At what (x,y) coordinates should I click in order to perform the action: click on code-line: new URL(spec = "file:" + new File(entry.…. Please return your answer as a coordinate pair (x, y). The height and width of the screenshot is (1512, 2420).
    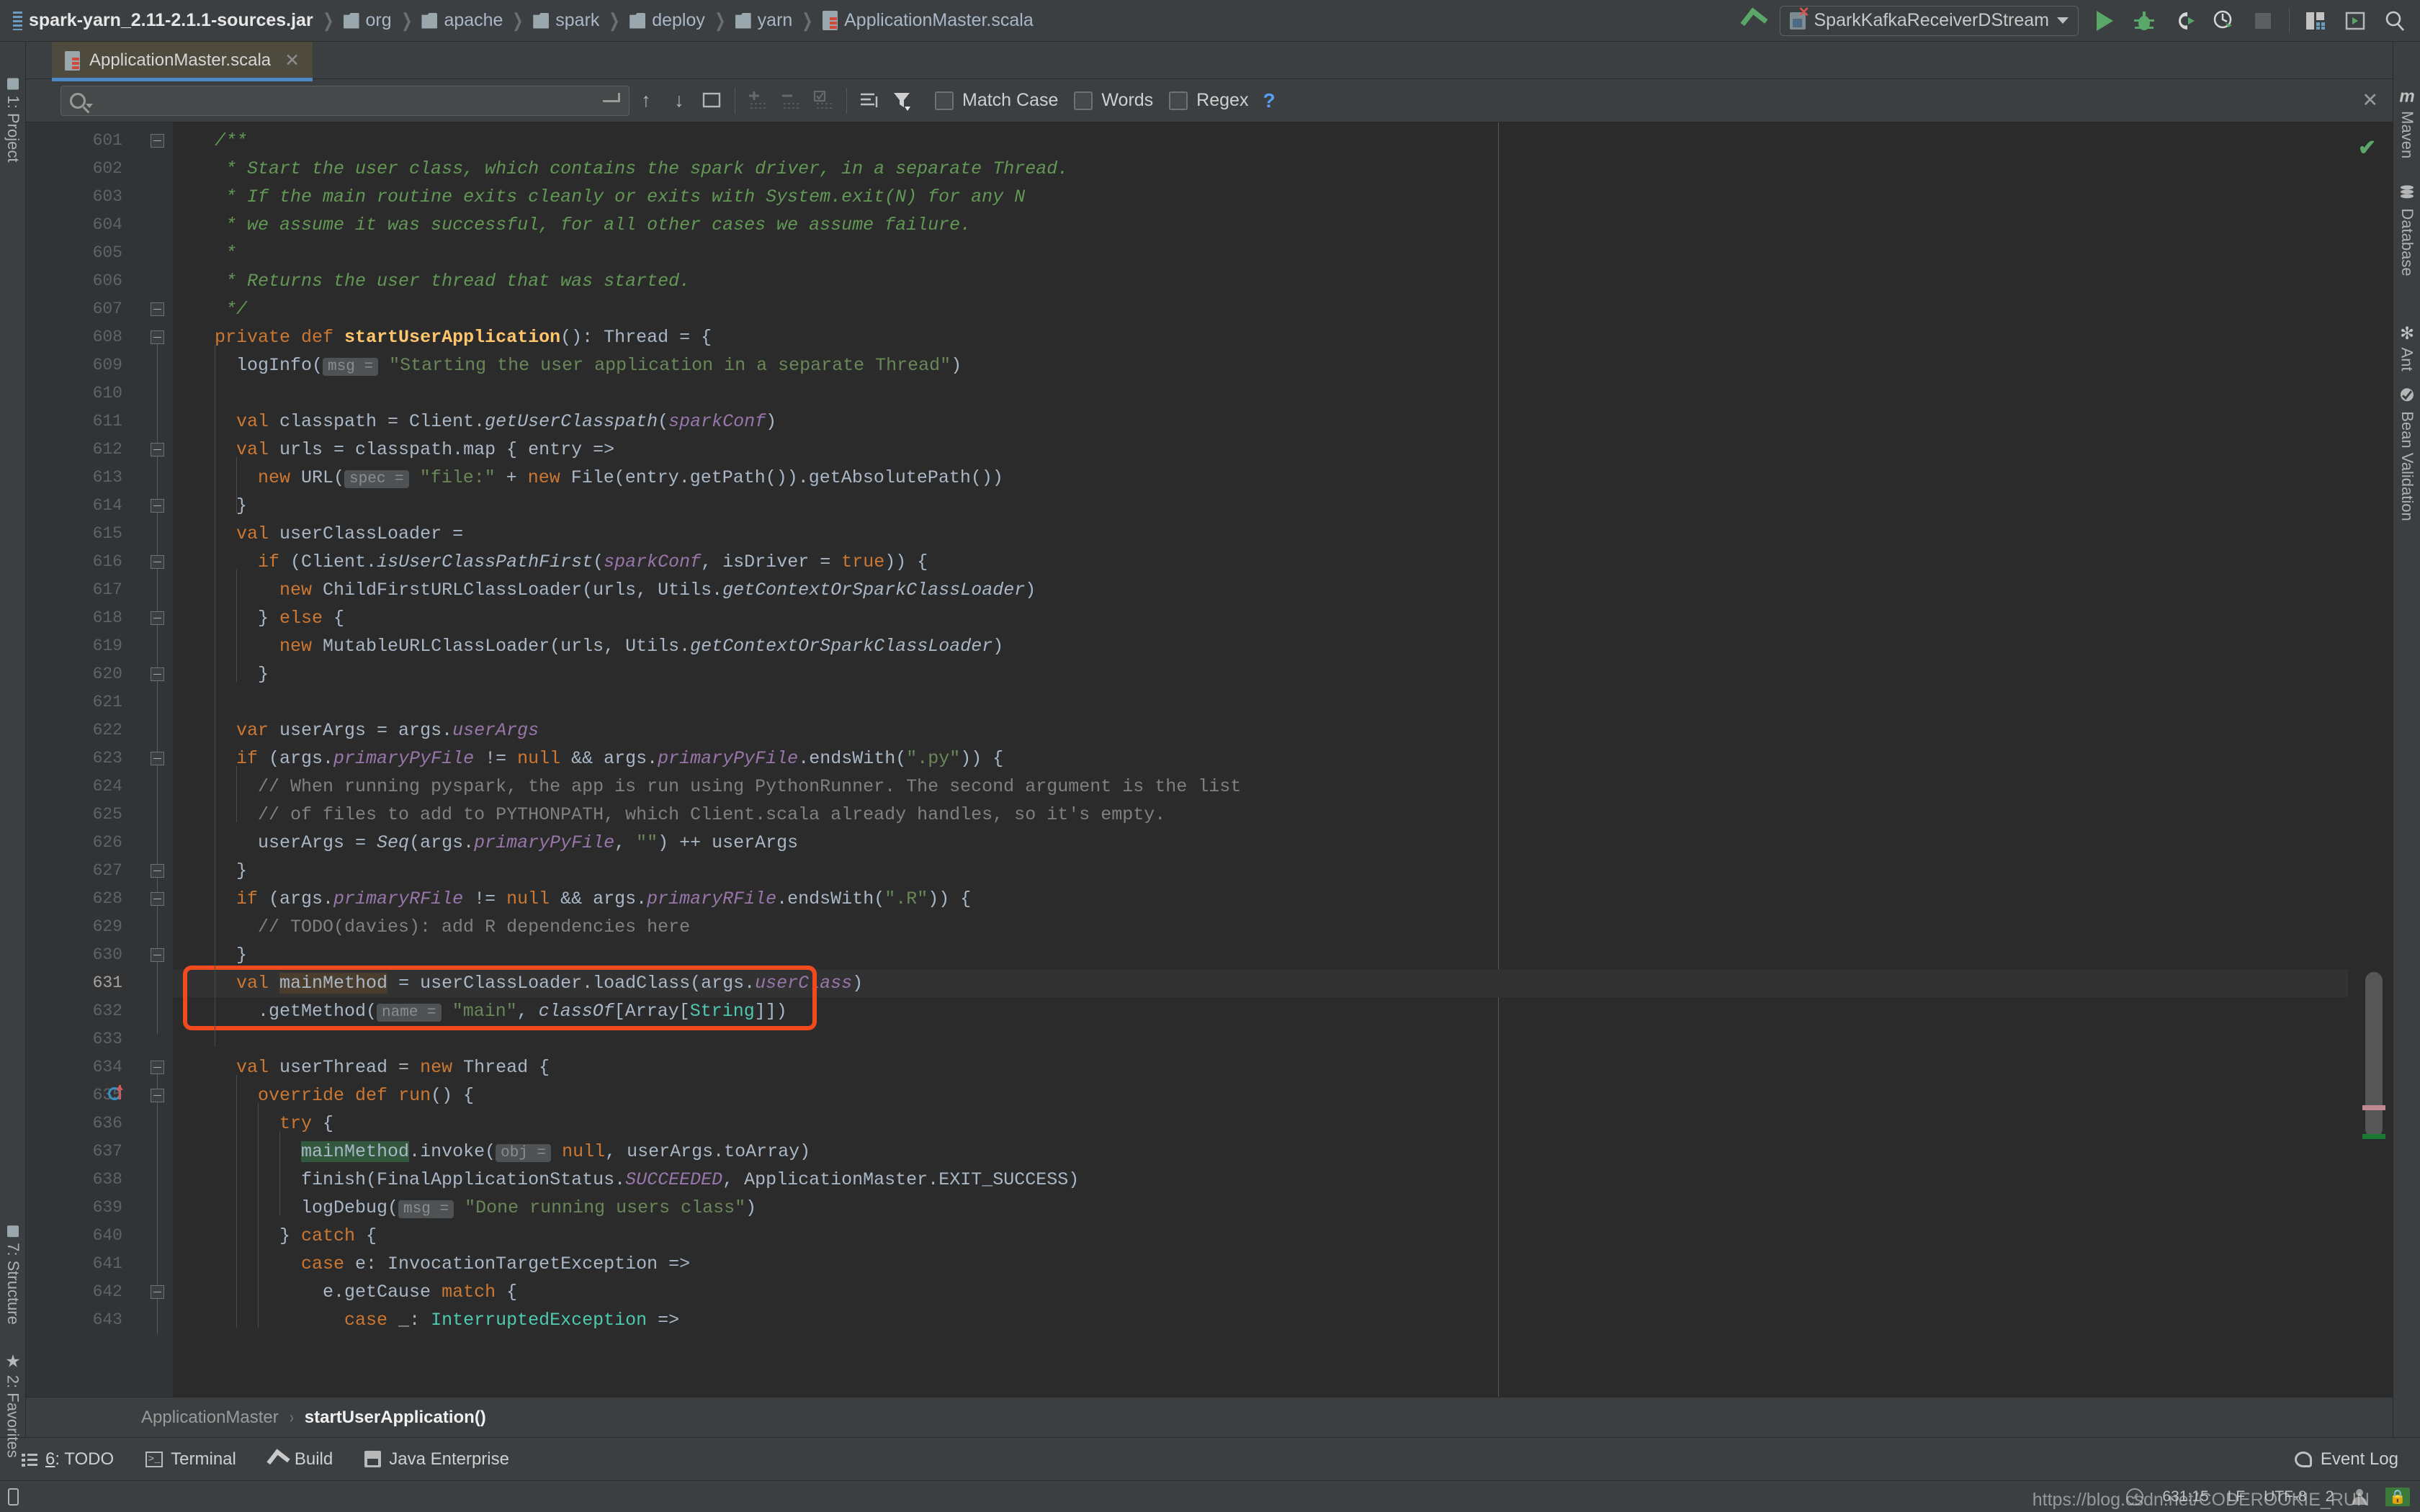
    Looking at the image, I should click on (1270, 478).